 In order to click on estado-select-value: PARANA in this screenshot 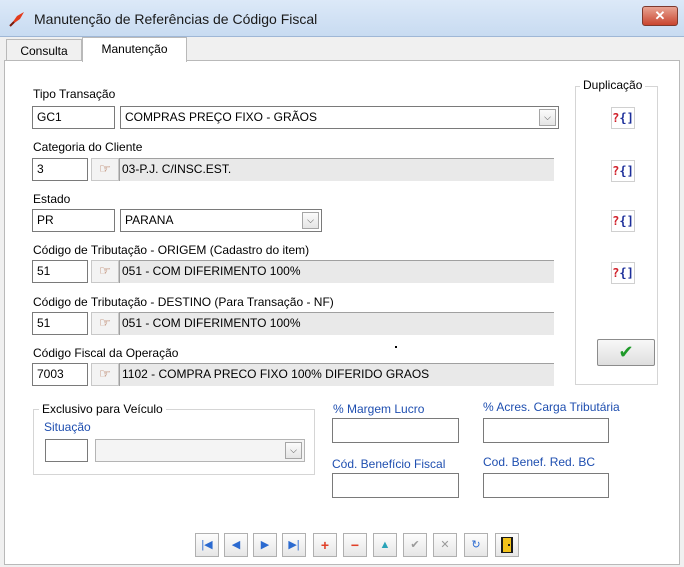, I will do `click(149, 220)`.